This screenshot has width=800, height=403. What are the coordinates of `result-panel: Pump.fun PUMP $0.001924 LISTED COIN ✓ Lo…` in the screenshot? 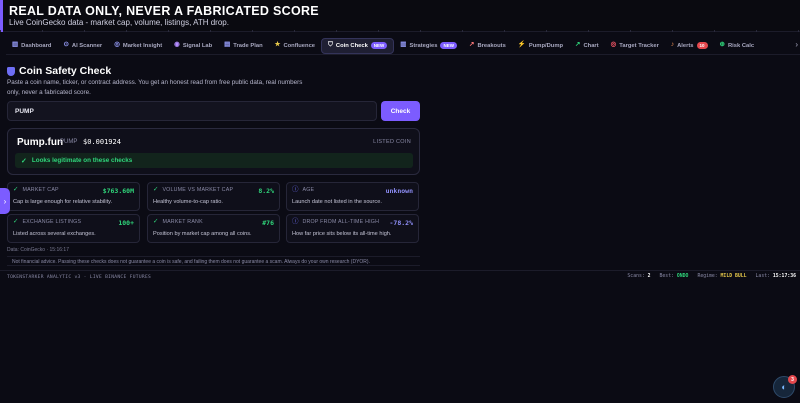 It's located at (213, 151).